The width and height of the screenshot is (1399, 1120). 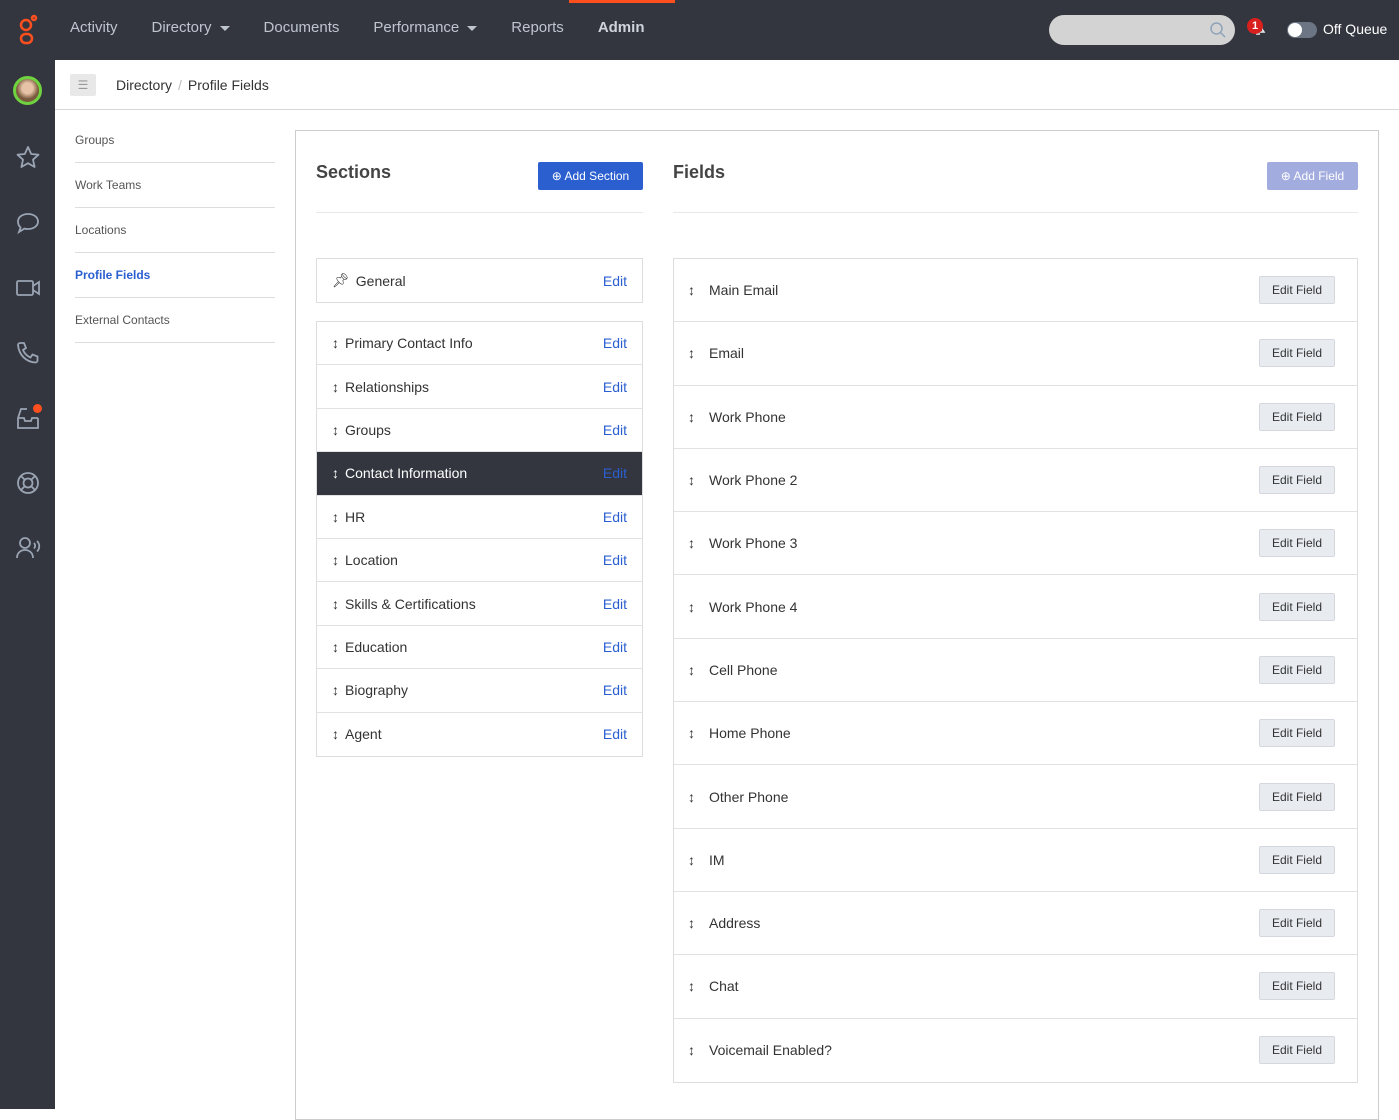 What do you see at coordinates (144, 85) in the screenshot?
I see `breadcrumb-directory: Directory` at bounding box center [144, 85].